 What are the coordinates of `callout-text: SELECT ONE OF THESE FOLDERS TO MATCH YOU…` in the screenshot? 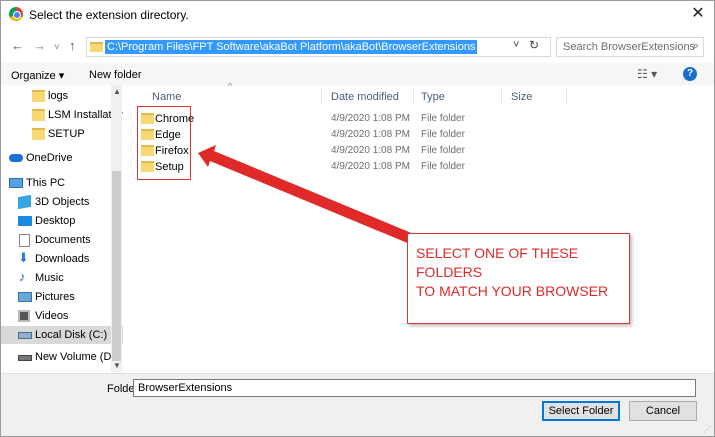 It's located at (512, 272).